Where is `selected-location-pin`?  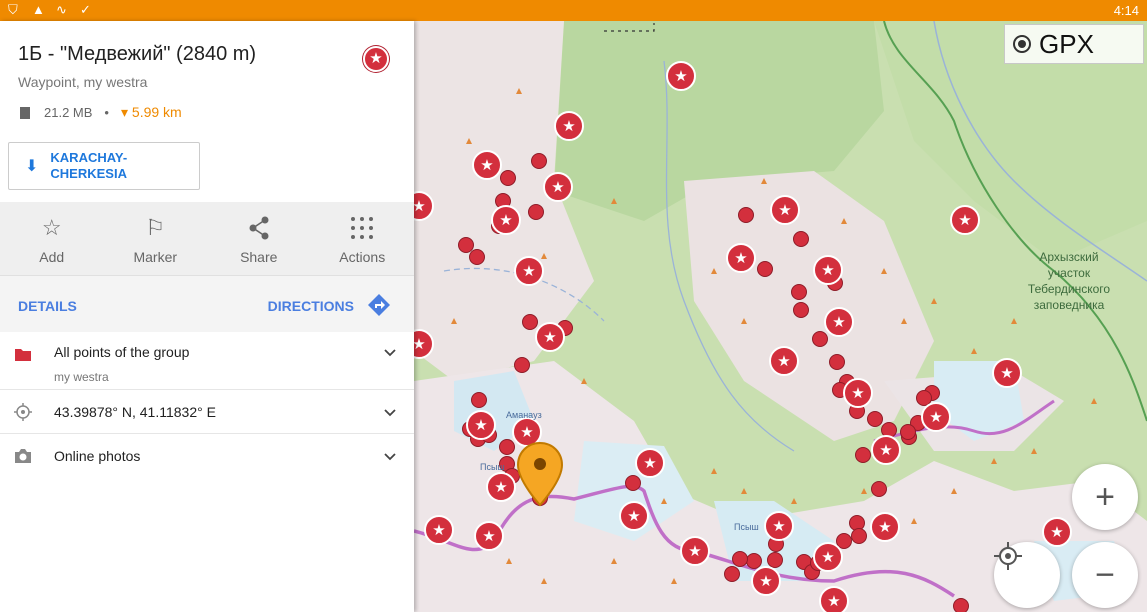 selected-location-pin is located at coordinates (540, 476).